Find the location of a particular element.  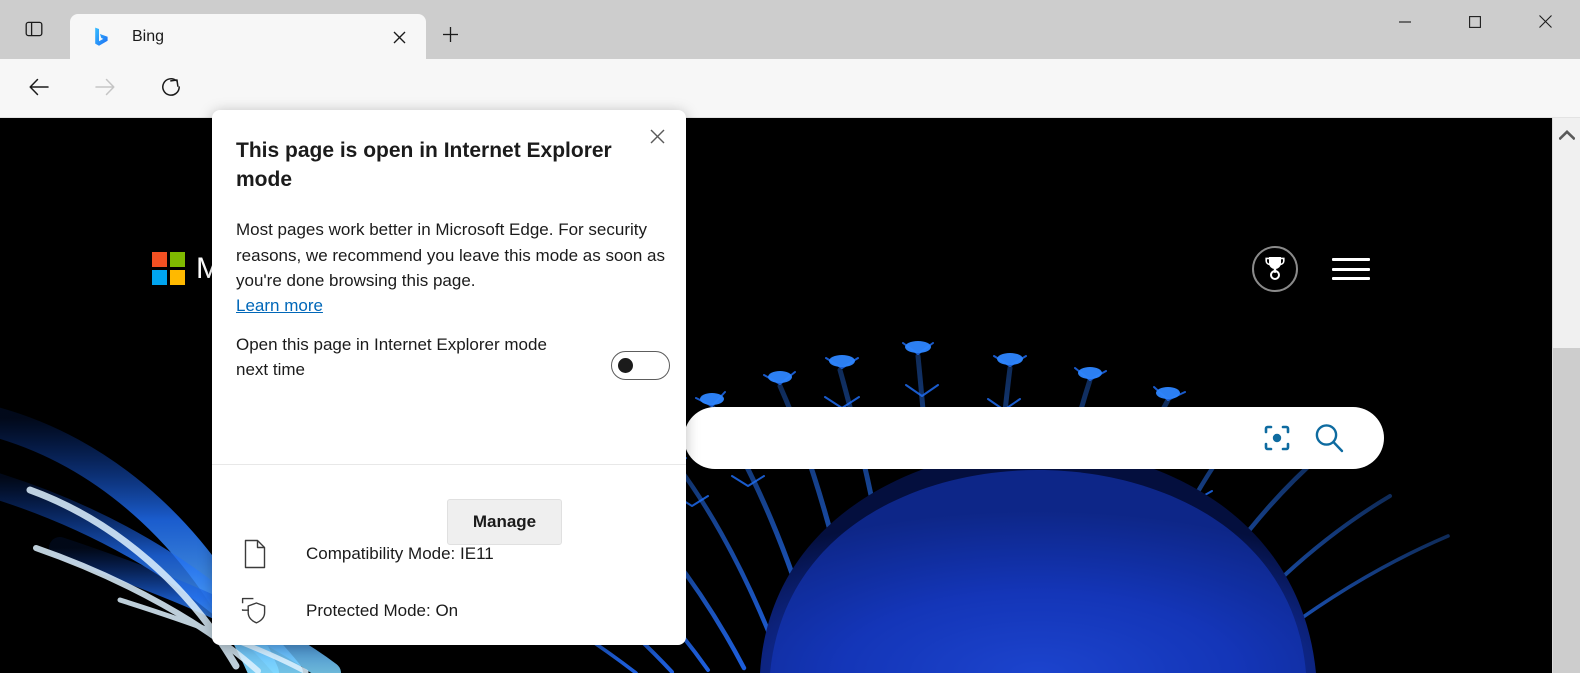

minimize-icon is located at coordinates (1405, 24).